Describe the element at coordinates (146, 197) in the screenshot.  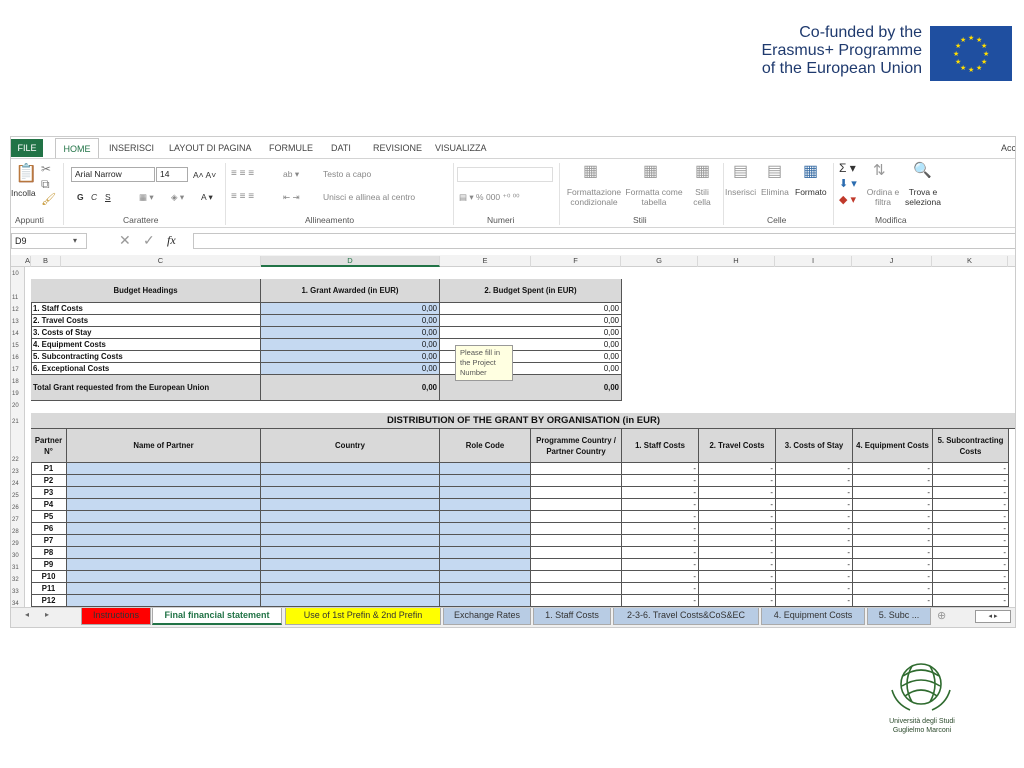
I see `borders-icon: ▦ ▾` at that location.